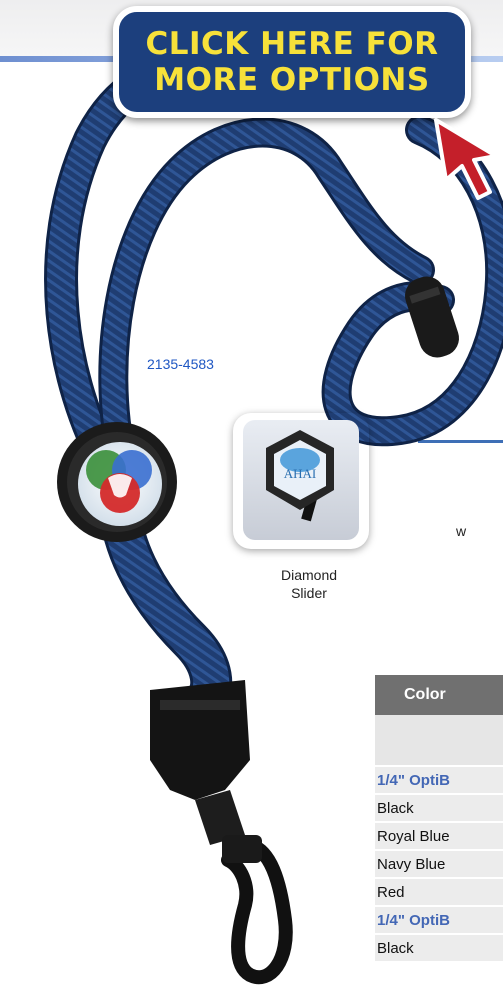 The height and width of the screenshot is (1008, 503). I want to click on table-row: Royal Blue, so click(439, 835).